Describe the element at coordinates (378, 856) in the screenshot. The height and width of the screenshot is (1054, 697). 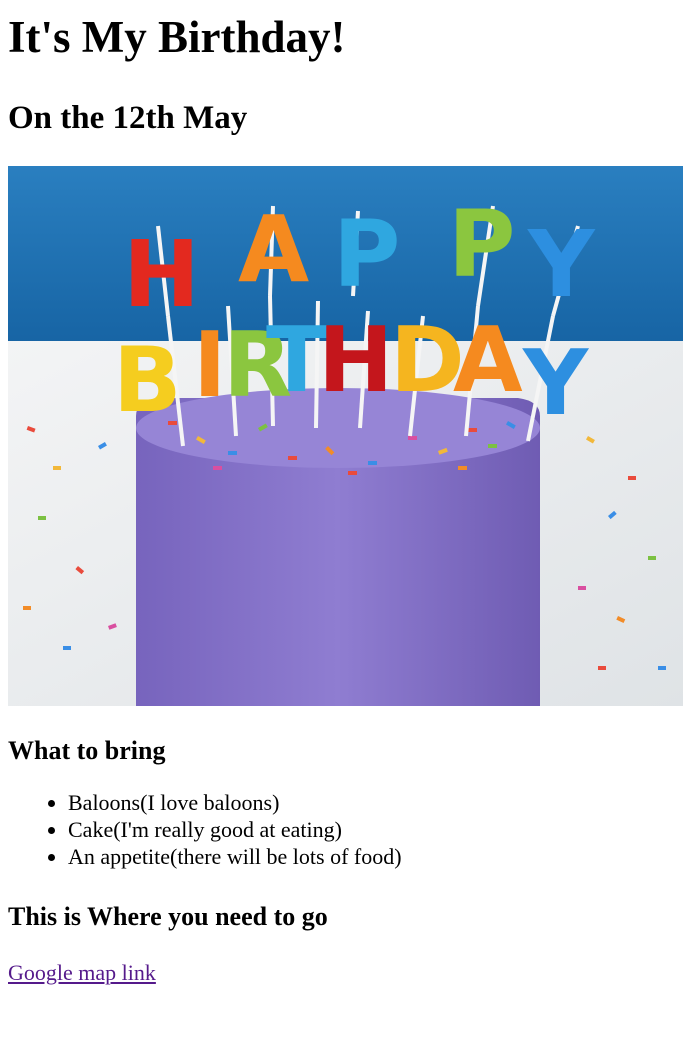
I see `list-item: An appetite(there will be lots of food)` at that location.